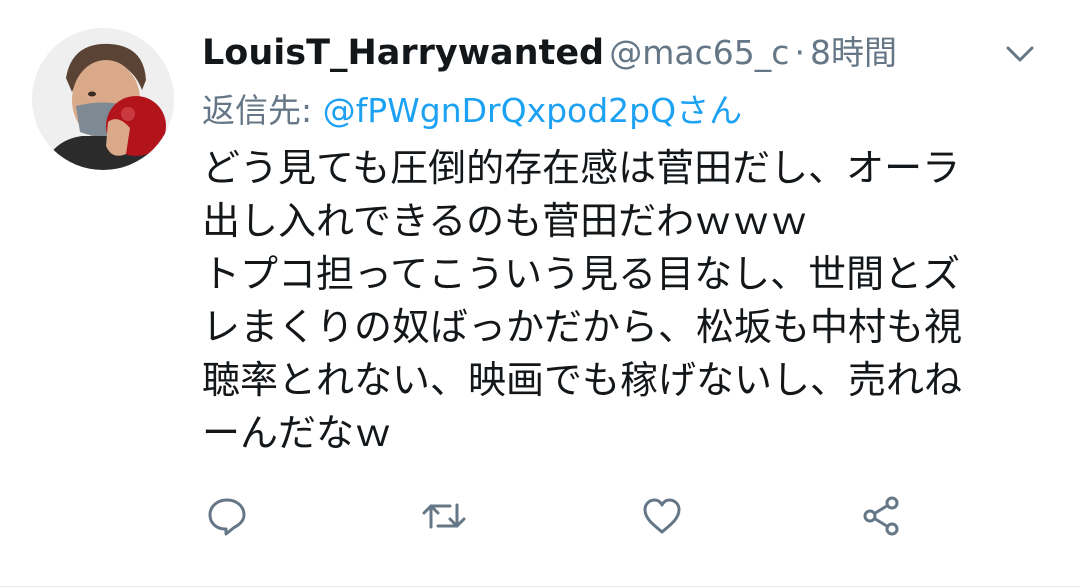 This screenshot has width=1080, height=587. What do you see at coordinates (540, 516) in the screenshot?
I see `action-bar` at bounding box center [540, 516].